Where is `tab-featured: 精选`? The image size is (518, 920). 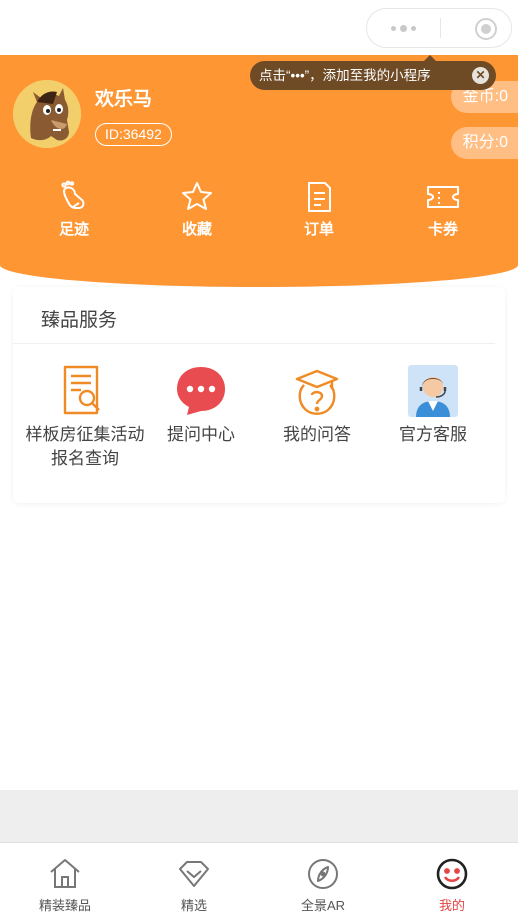
tab-featured: 精选 is located at coordinates (194, 885).